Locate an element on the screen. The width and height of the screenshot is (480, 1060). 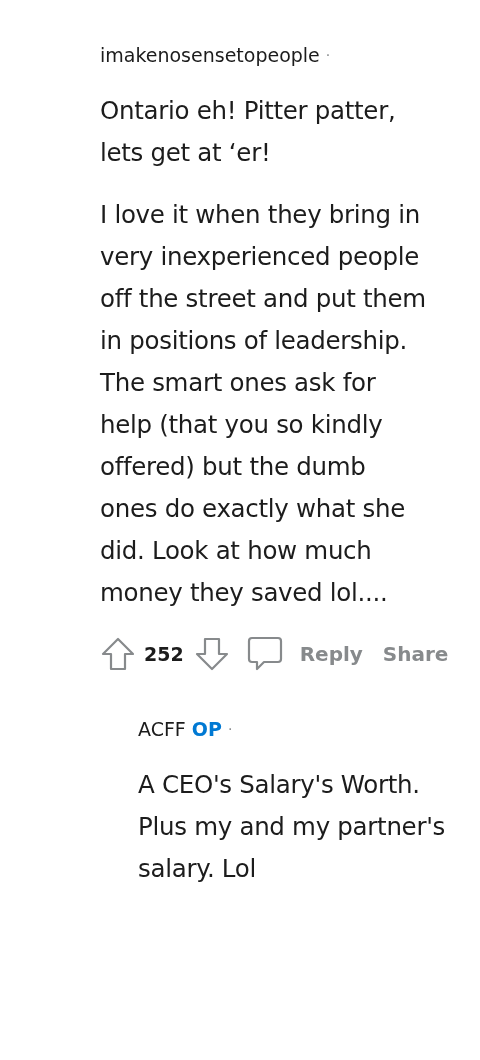
comment-text: A CEO's Salary's Worth. Plus my and my partner's salary. Lol is located at coordinates (292, 827).